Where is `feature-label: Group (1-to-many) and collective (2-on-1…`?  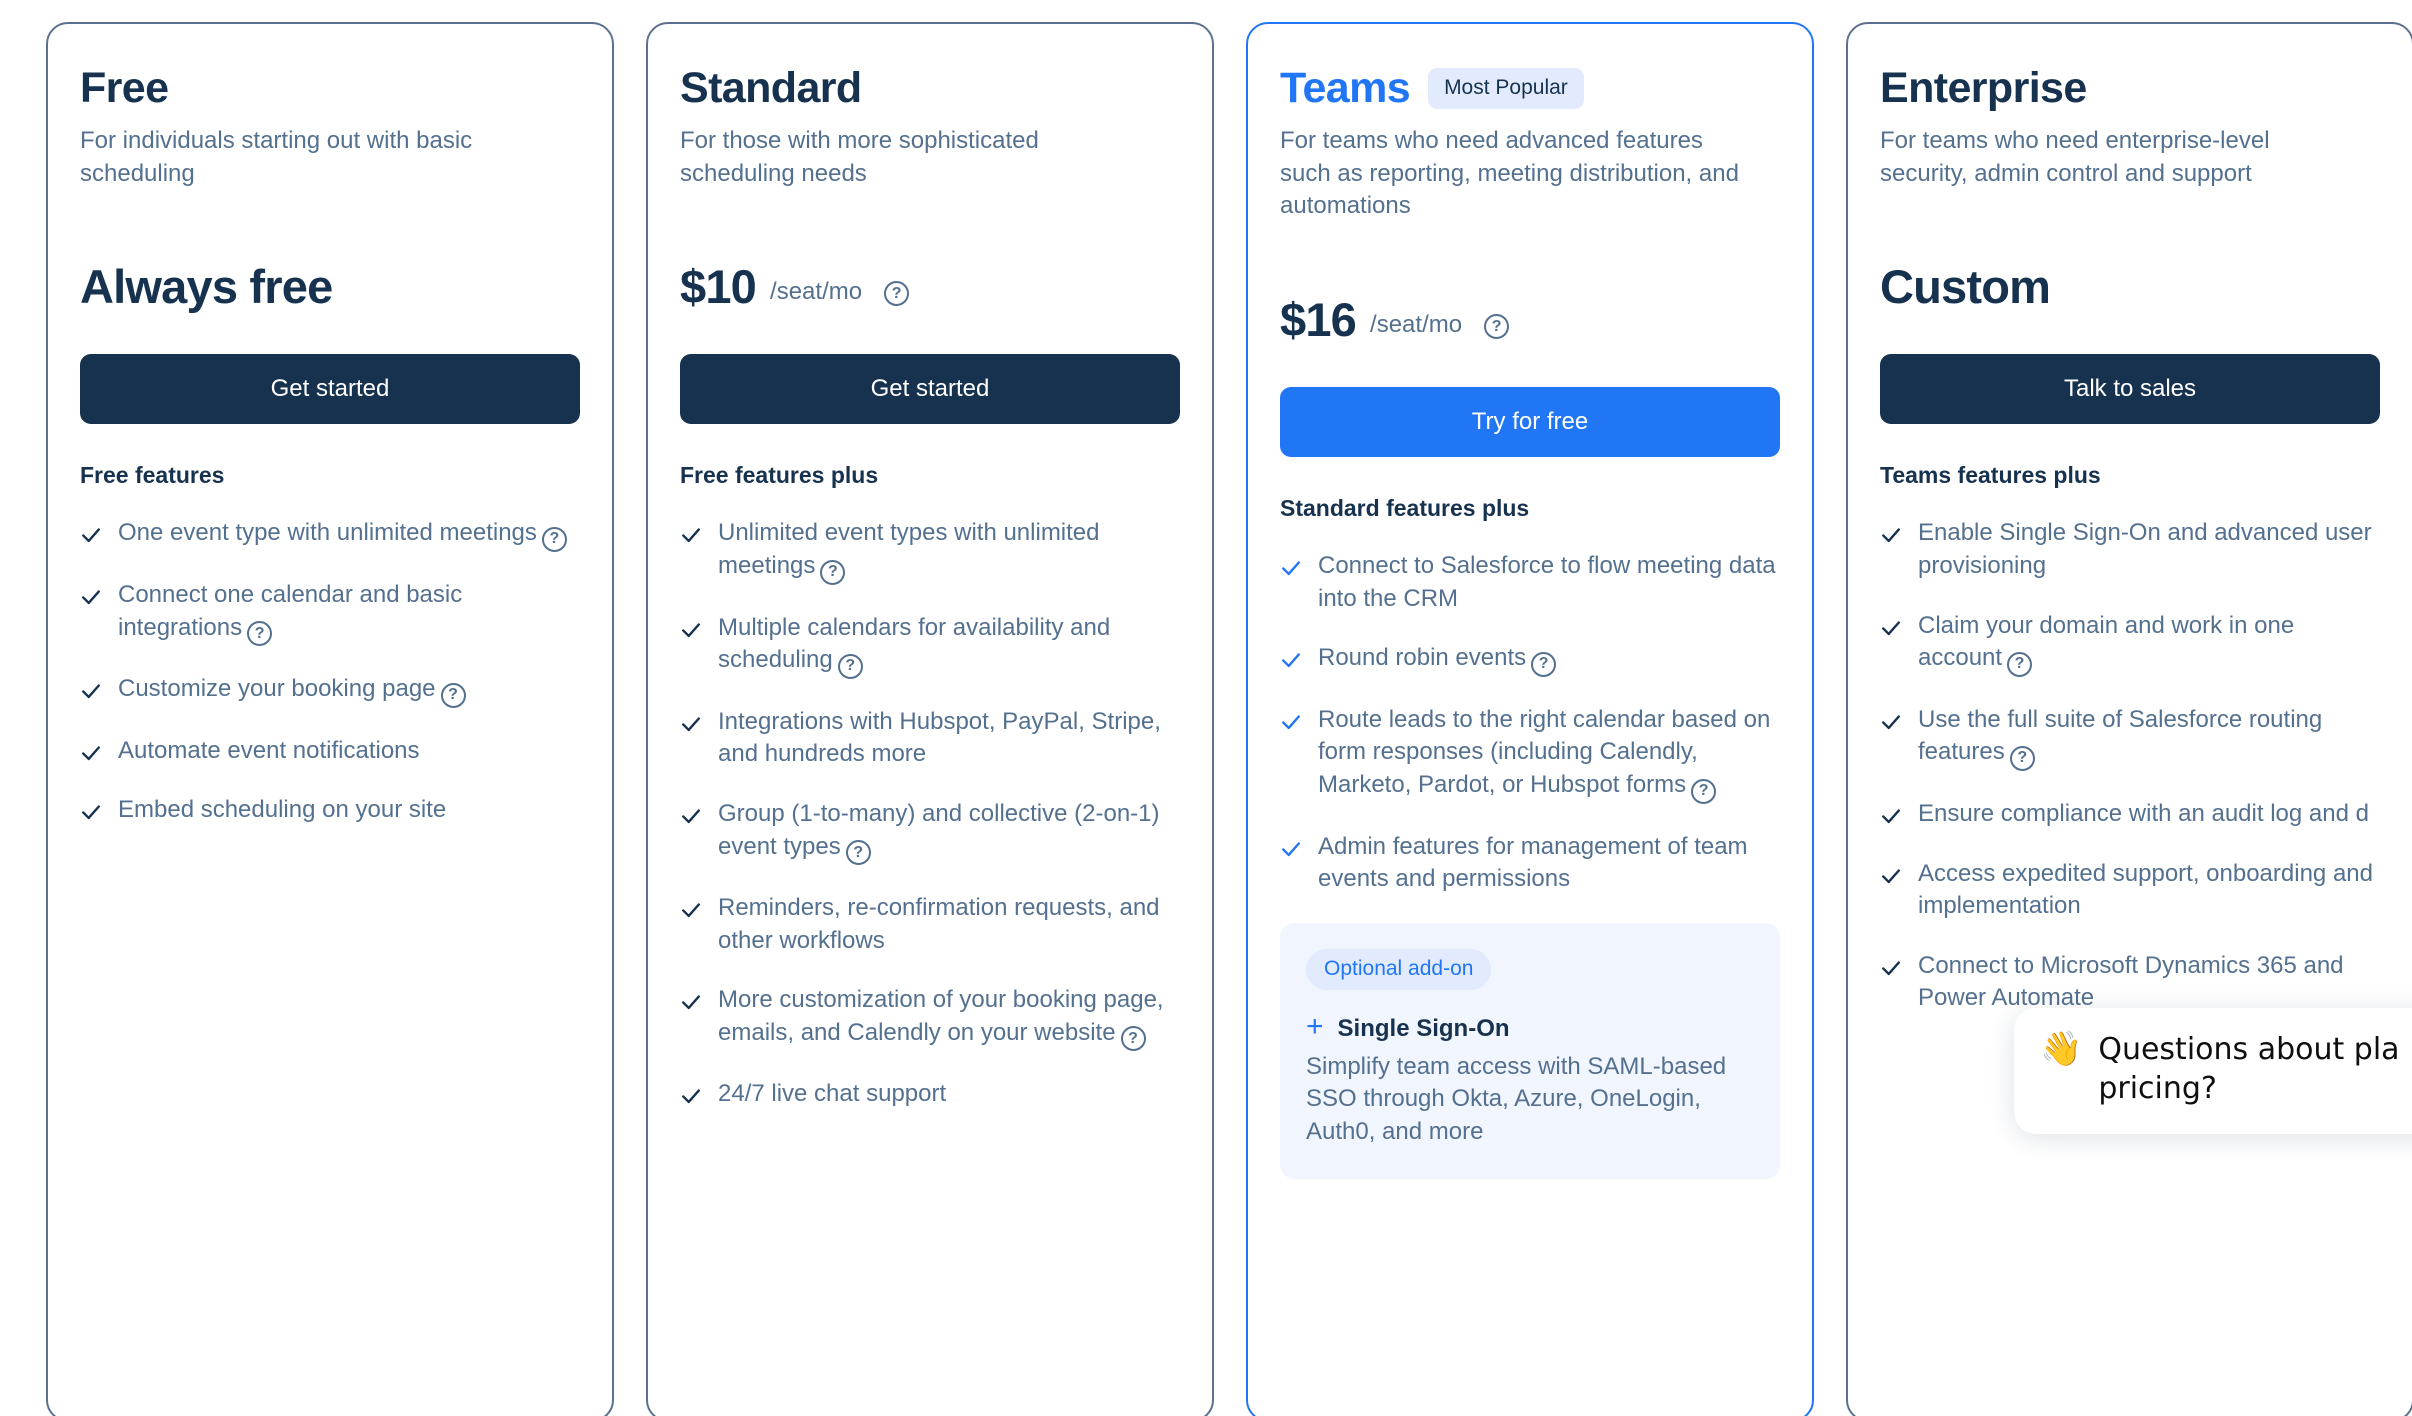
feature-label: Group (1-to-many) and collective (2-on-1… is located at coordinates (949, 832).